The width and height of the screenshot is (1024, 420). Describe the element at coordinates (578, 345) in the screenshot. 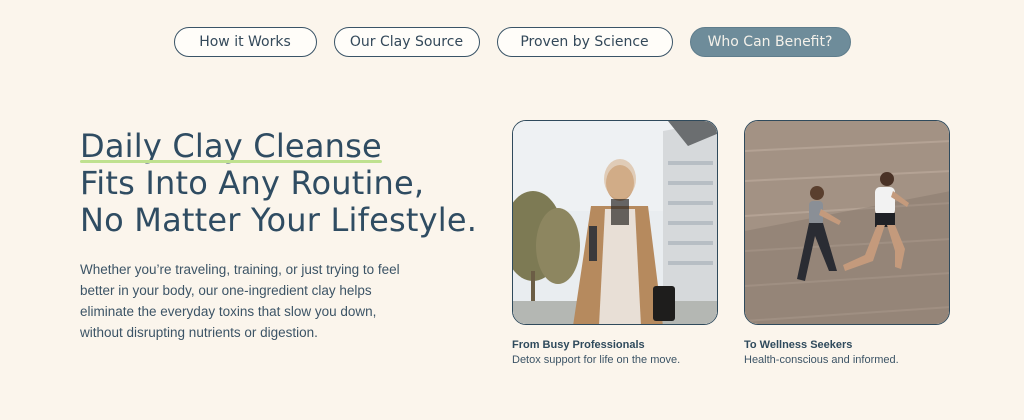

I see `card-title: From Busy Professionals` at that location.